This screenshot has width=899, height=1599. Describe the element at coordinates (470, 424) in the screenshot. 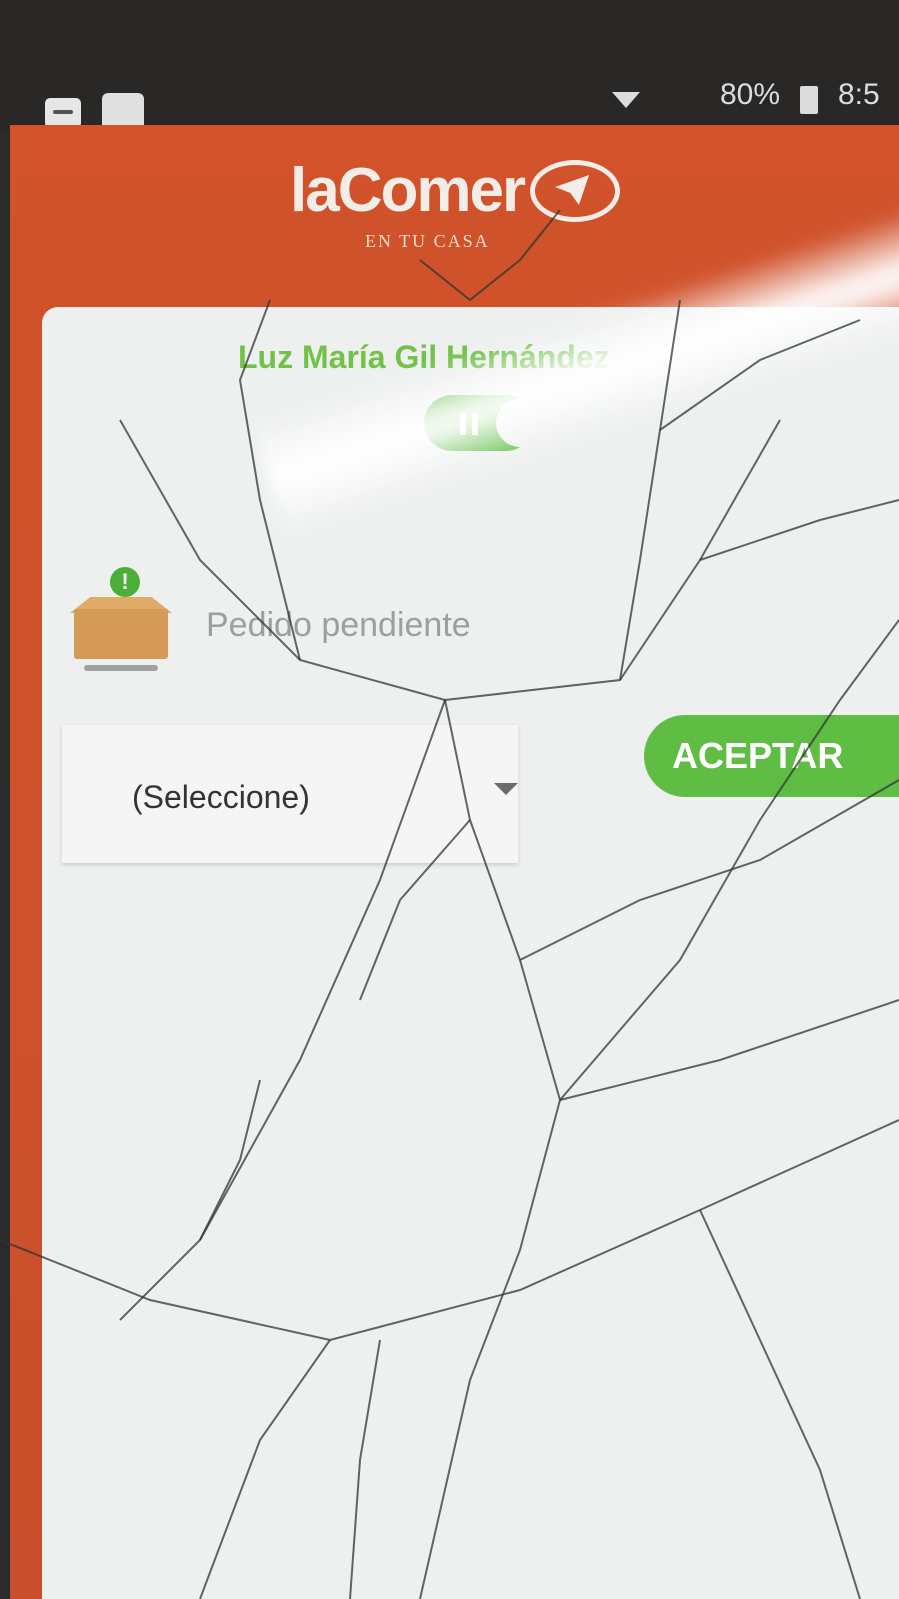

I see `pause-icon` at that location.